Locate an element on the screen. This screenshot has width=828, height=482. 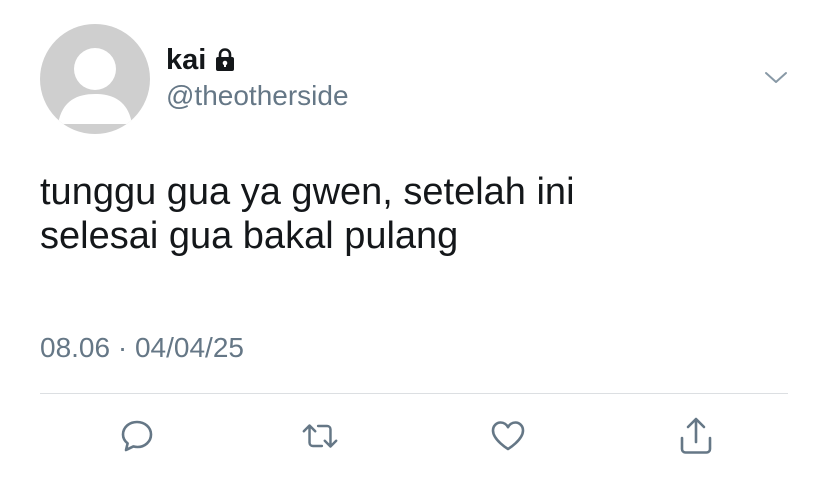
default-avatar-icon is located at coordinates (95, 86).